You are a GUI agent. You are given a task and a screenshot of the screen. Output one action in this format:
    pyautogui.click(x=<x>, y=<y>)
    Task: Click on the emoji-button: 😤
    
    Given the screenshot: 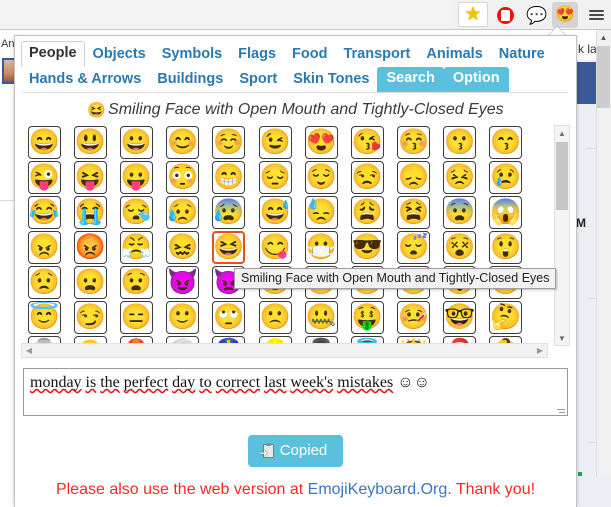 What is the action you would take?
    pyautogui.click(x=136, y=247)
    